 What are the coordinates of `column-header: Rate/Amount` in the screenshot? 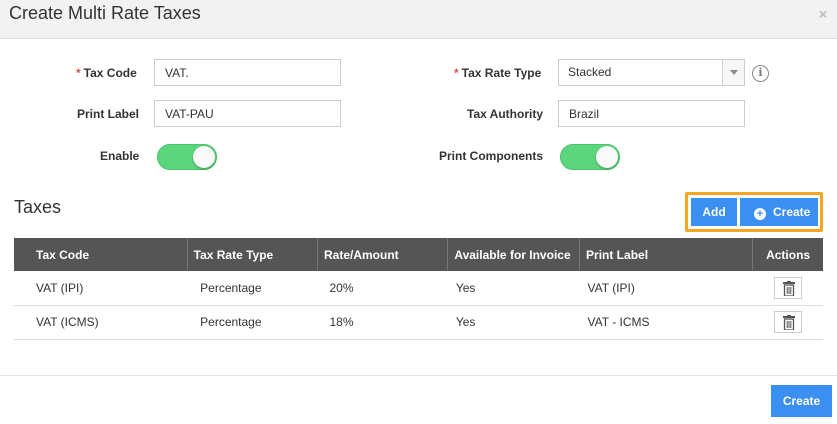 It's located at (383, 254).